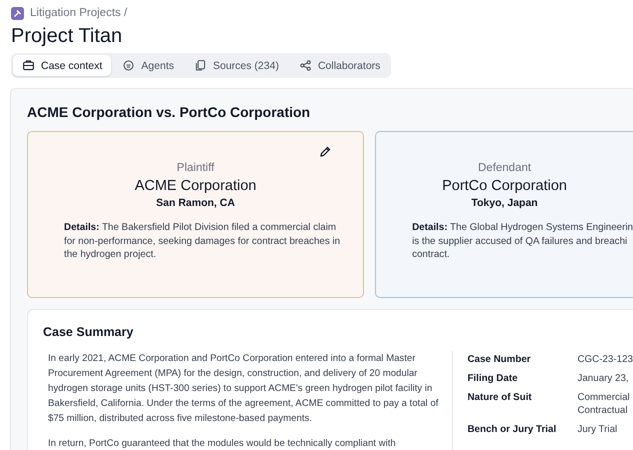 The image size is (633, 450). I want to click on field-value: CGC-23-123, so click(605, 359).